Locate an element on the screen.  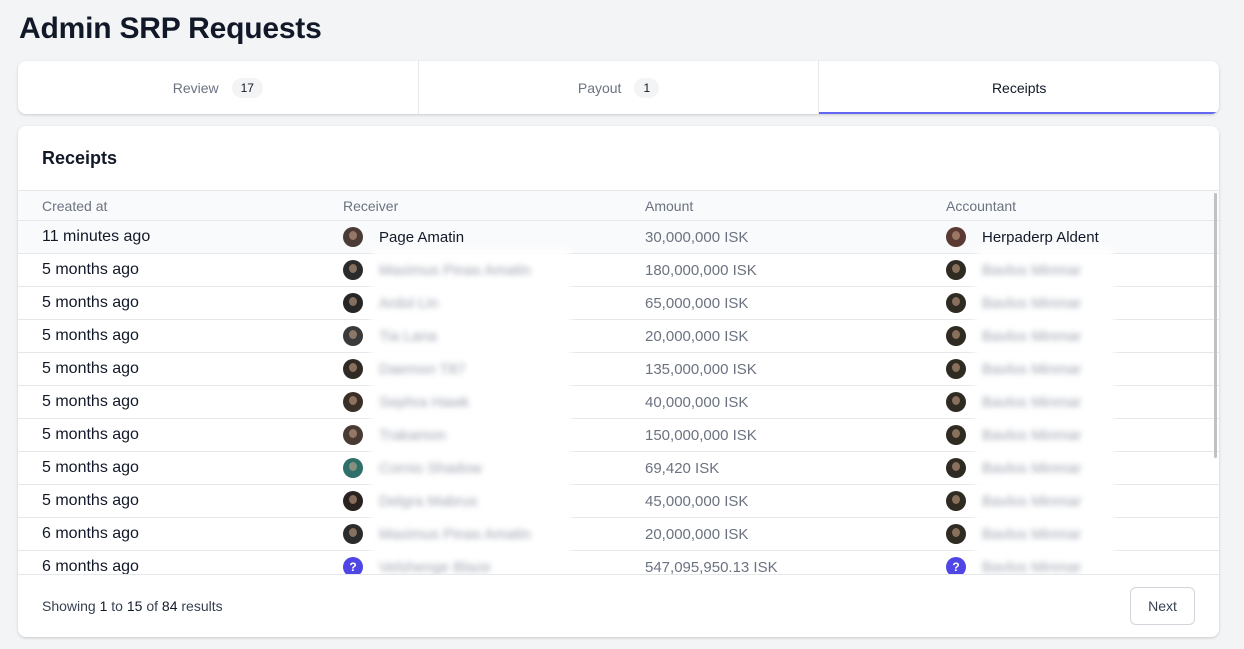
tab-payout: Payout 1 is located at coordinates (619, 87).